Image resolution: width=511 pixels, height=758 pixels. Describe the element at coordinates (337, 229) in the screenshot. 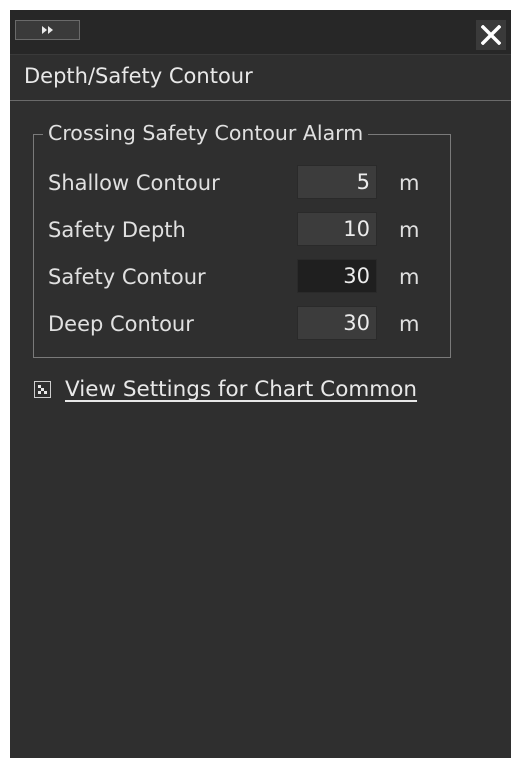

I see `safety-depth-input: 10` at that location.